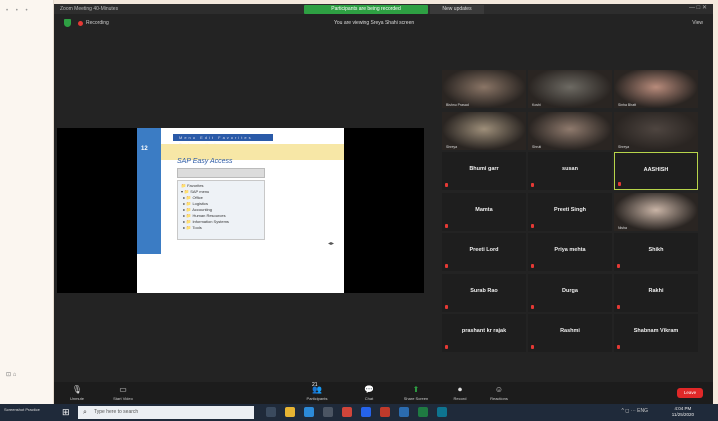 The image size is (718, 421). I want to click on reactions-icon: ☺, so click(499, 389).